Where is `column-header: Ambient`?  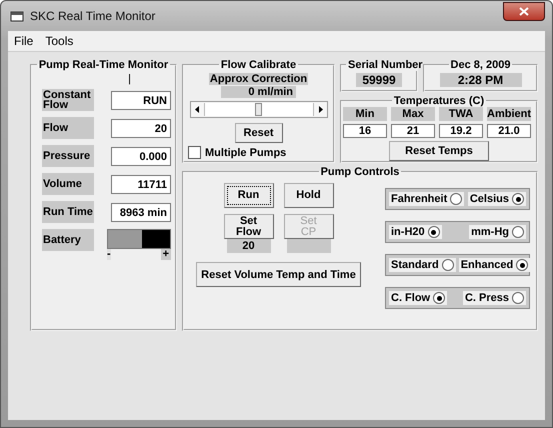 column-header: Ambient is located at coordinates (509, 114).